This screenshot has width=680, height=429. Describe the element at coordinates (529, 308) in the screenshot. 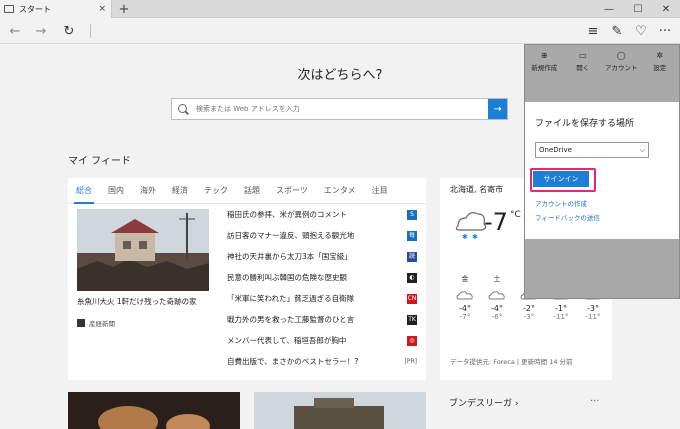

I see `forecast-high: -2°` at that location.